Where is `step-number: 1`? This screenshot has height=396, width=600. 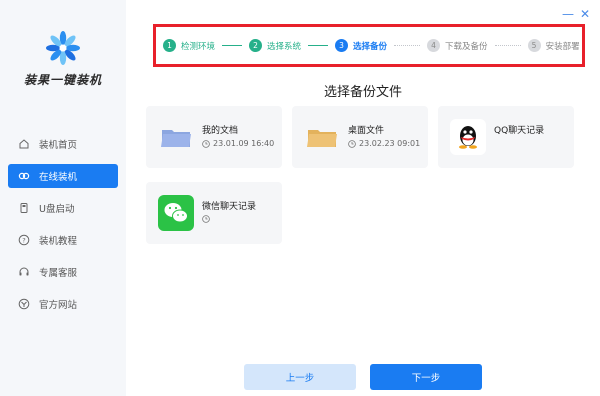
step-number: 1 is located at coordinates (169, 45).